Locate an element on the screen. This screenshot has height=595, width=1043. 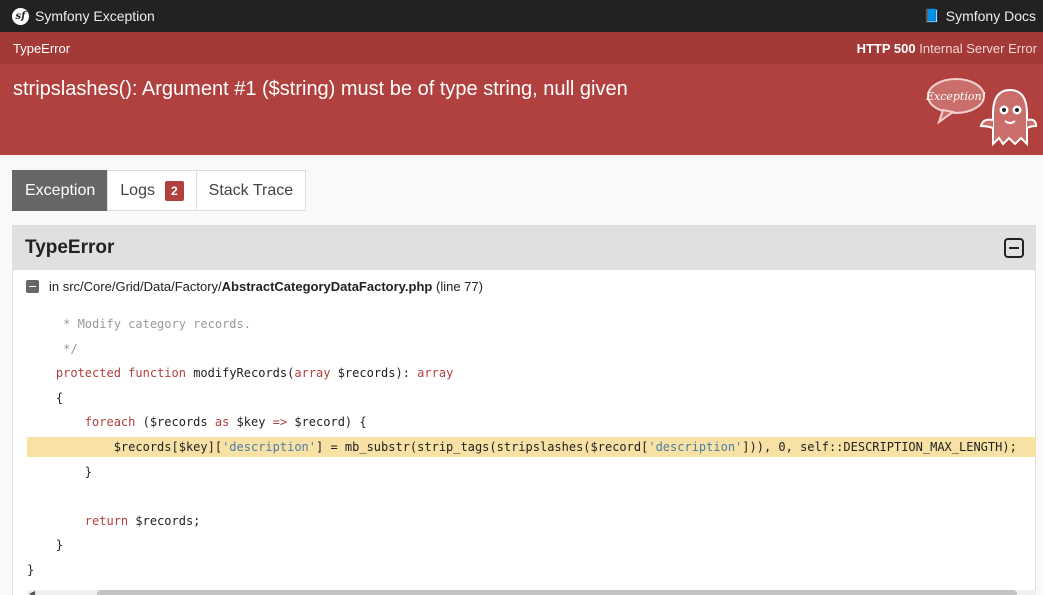
app-title-group: sf Symfony Exception is located at coordinates (83, 16).